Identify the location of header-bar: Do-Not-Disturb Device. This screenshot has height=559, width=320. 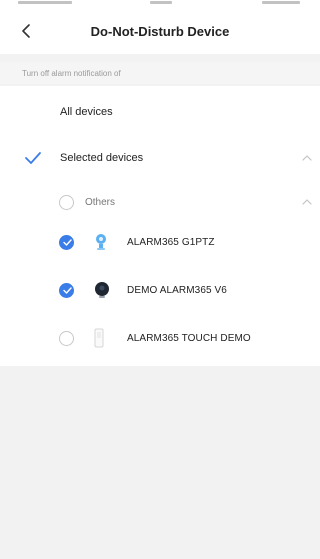
(160, 31).